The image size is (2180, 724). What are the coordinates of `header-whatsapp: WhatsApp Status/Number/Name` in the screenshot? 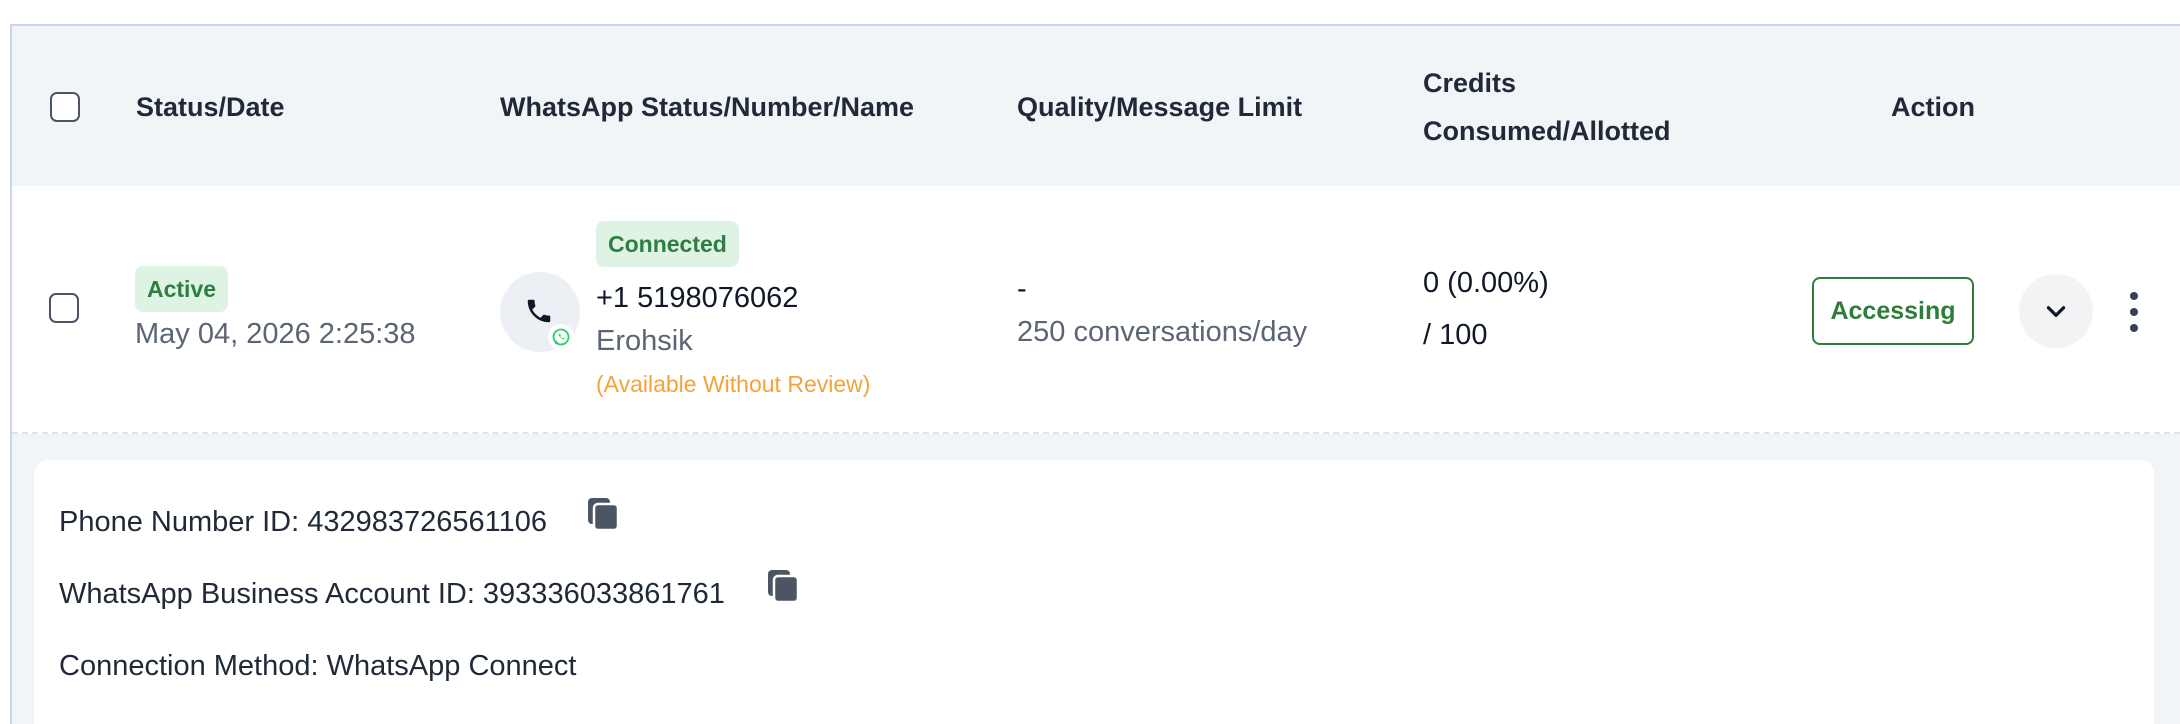 It's located at (707, 107).